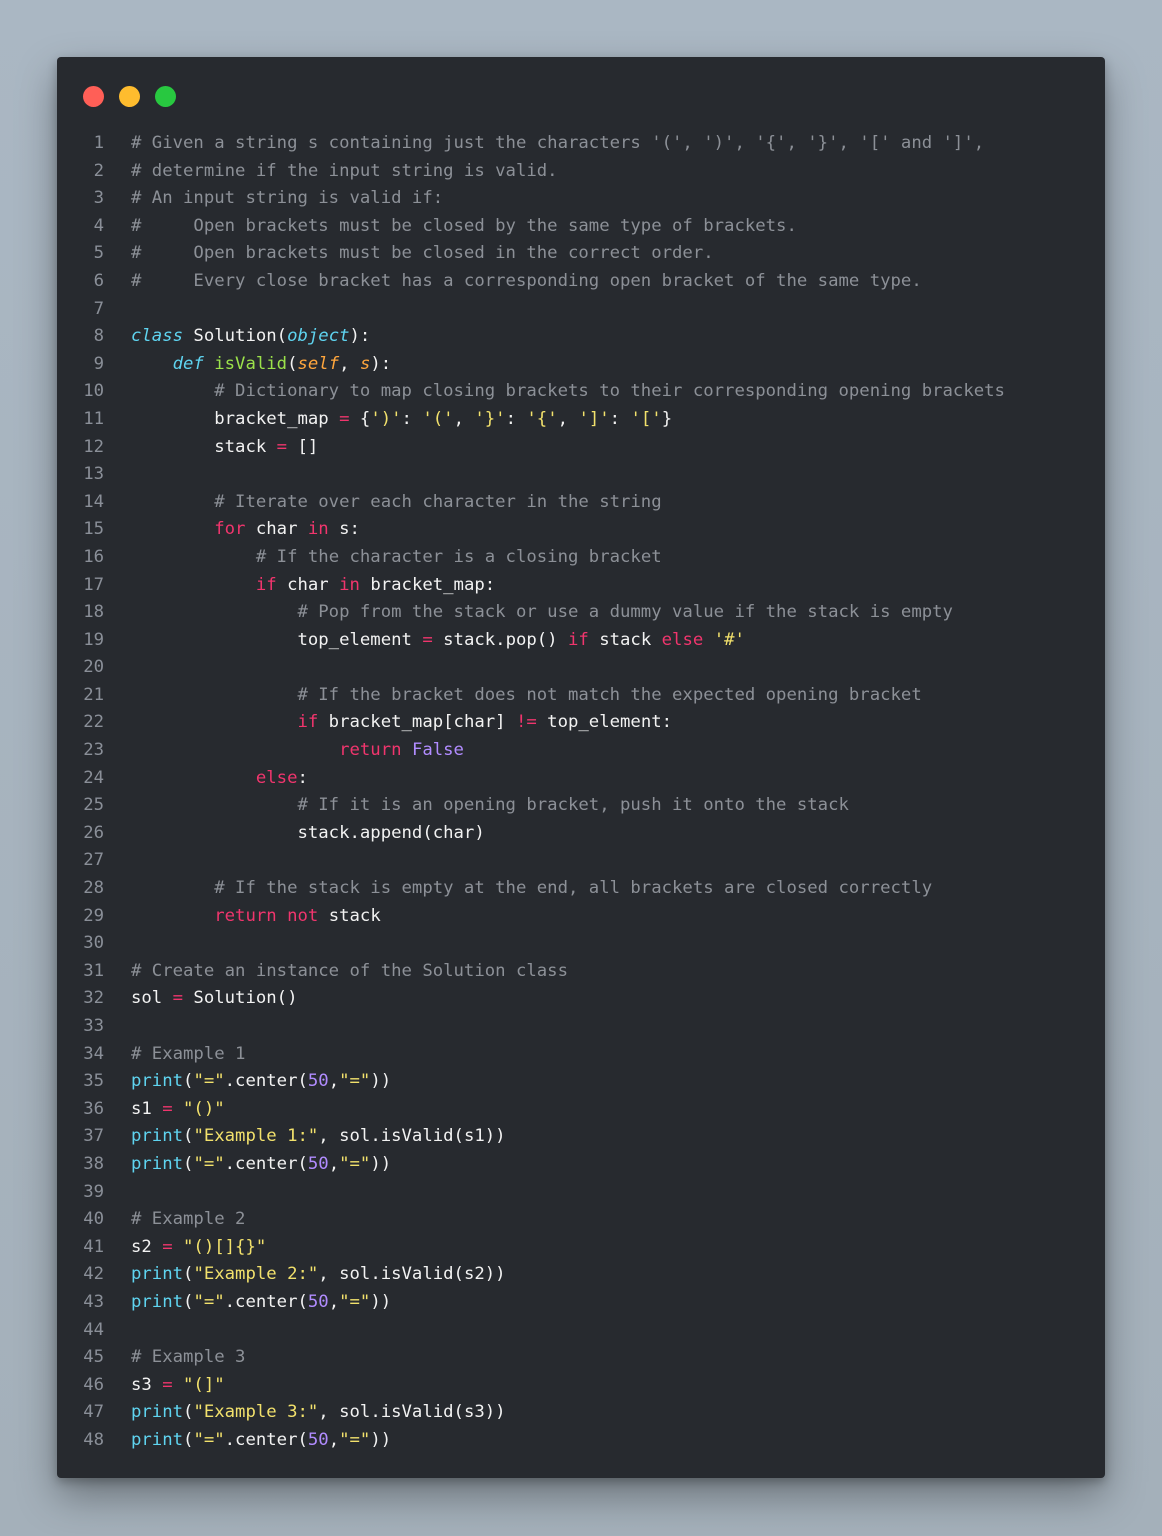 This screenshot has height=1536, width=1162. What do you see at coordinates (188, 1219) in the screenshot?
I see `code-token: # Example 2` at bounding box center [188, 1219].